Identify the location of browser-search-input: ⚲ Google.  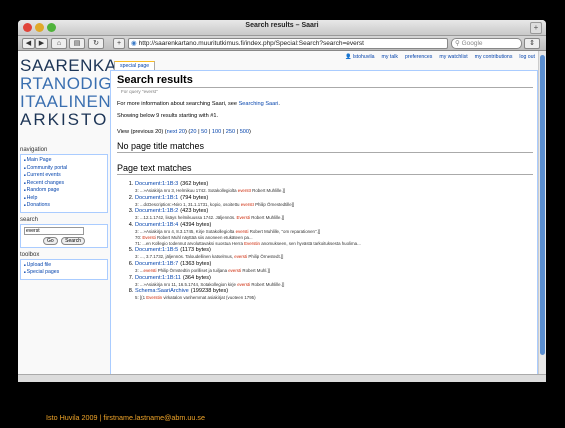
(486, 43).